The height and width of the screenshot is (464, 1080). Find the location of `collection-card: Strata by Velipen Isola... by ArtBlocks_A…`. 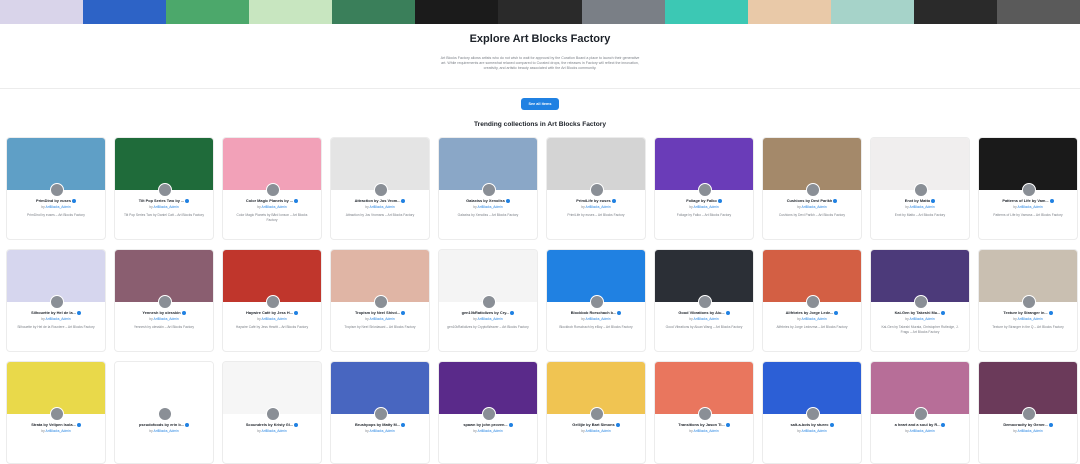

collection-card: Strata by Velipen Isola... by ArtBlocks_A… is located at coordinates (56, 412).